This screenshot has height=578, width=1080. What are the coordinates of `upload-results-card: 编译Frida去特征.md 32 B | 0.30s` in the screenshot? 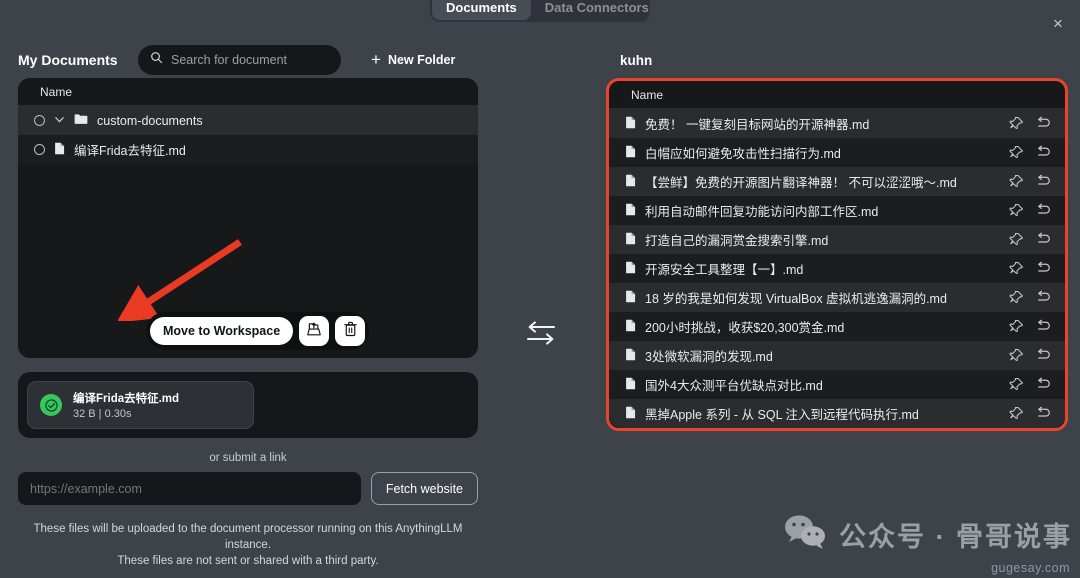 It's located at (248, 405).